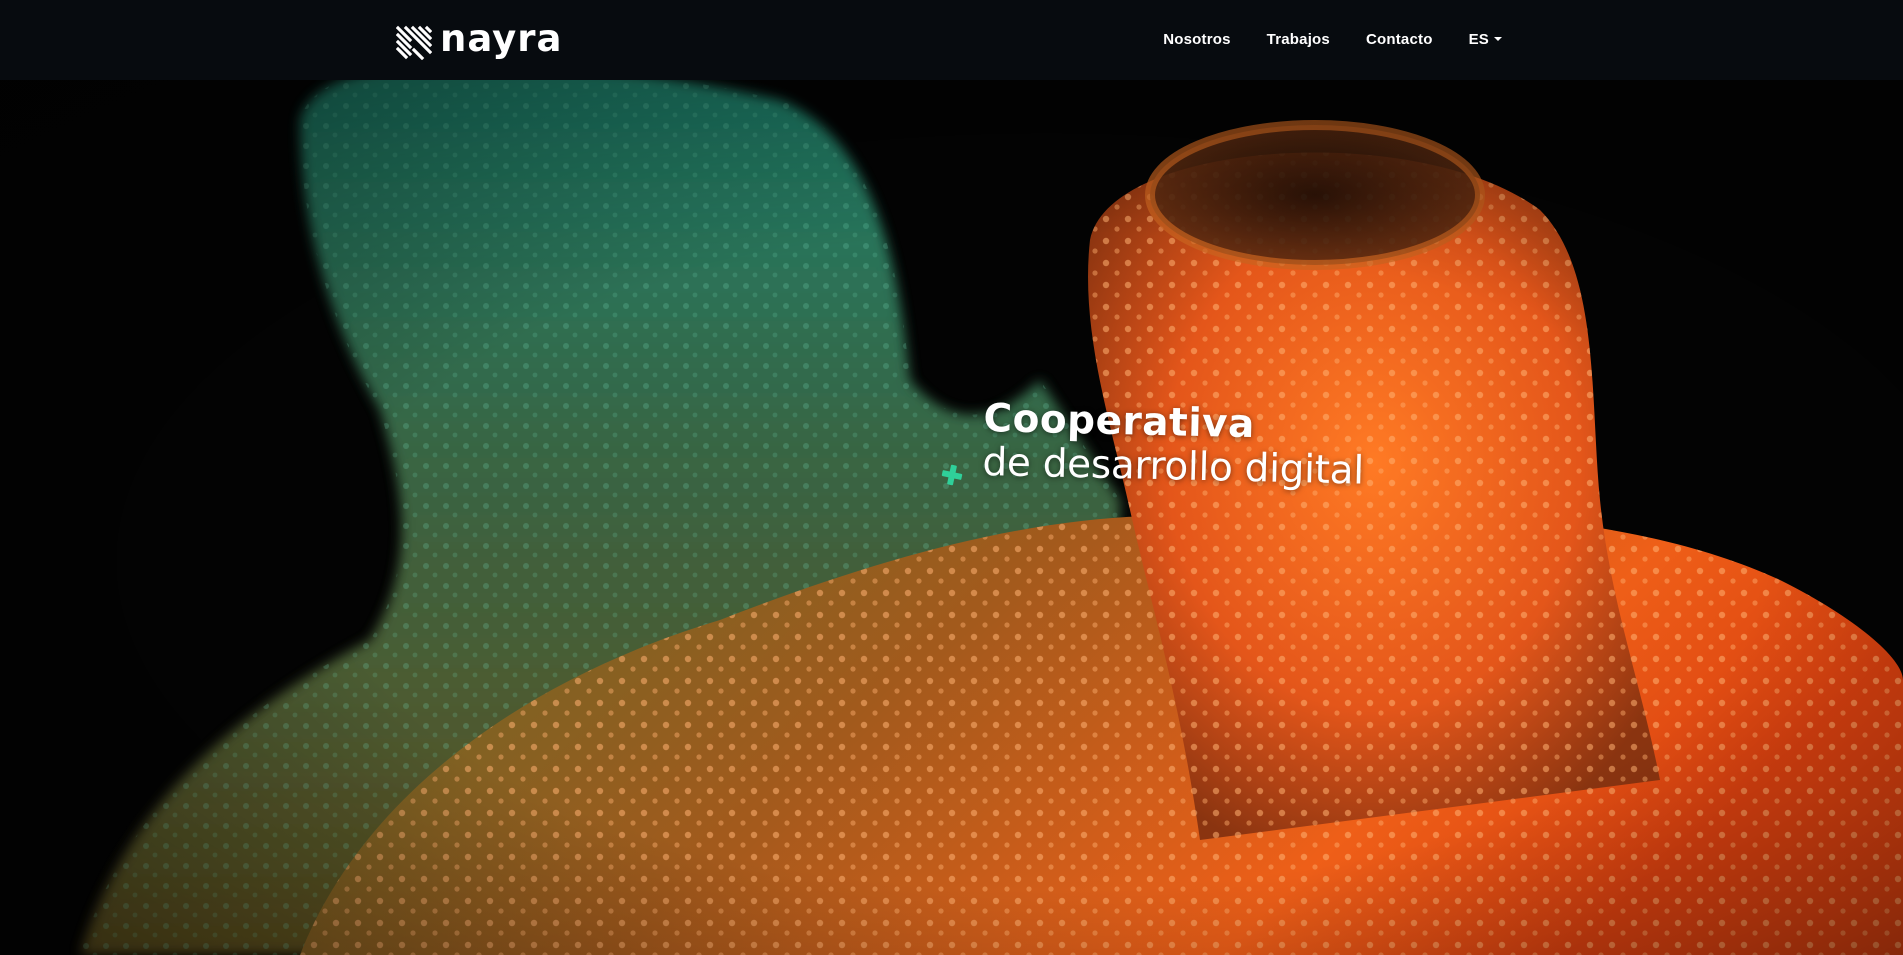 The width and height of the screenshot is (1903, 955). I want to click on brand-logo-link: nayra, so click(479, 39).